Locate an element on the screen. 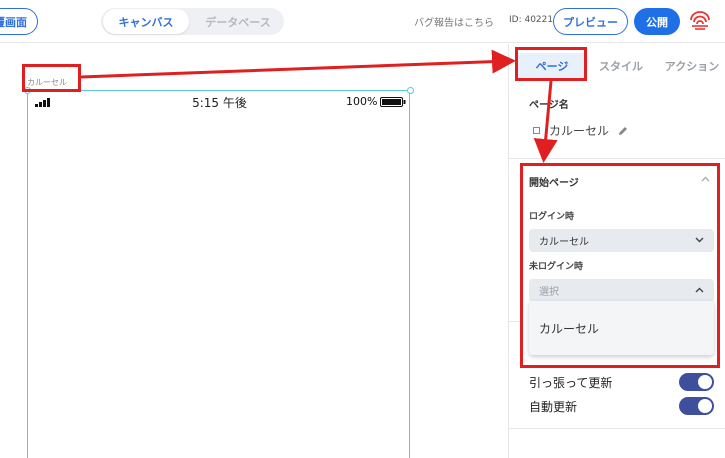 Image resolution: width=725 pixels, height=458 pixels. page-name-value: カルーセル is located at coordinates (579, 131).